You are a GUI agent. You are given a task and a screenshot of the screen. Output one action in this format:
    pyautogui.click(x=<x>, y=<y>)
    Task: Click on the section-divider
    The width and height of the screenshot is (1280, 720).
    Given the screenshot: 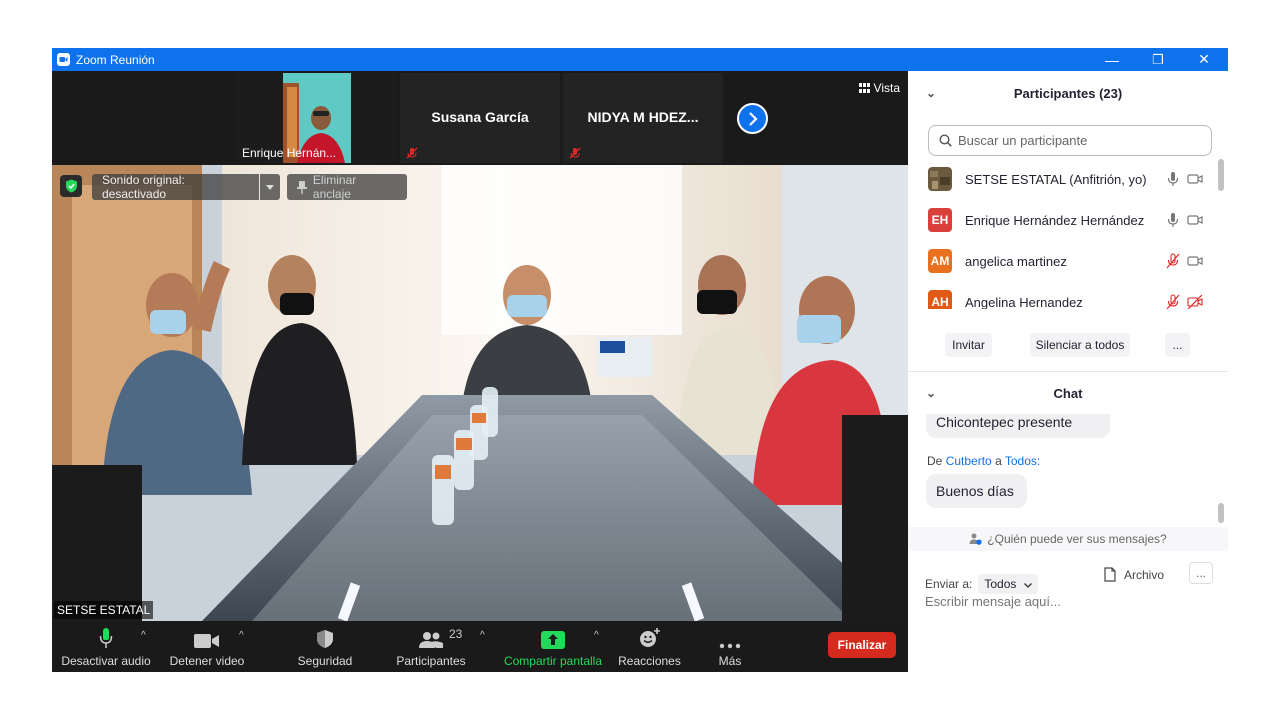 What is the action you would take?
    pyautogui.click(x=1068, y=371)
    